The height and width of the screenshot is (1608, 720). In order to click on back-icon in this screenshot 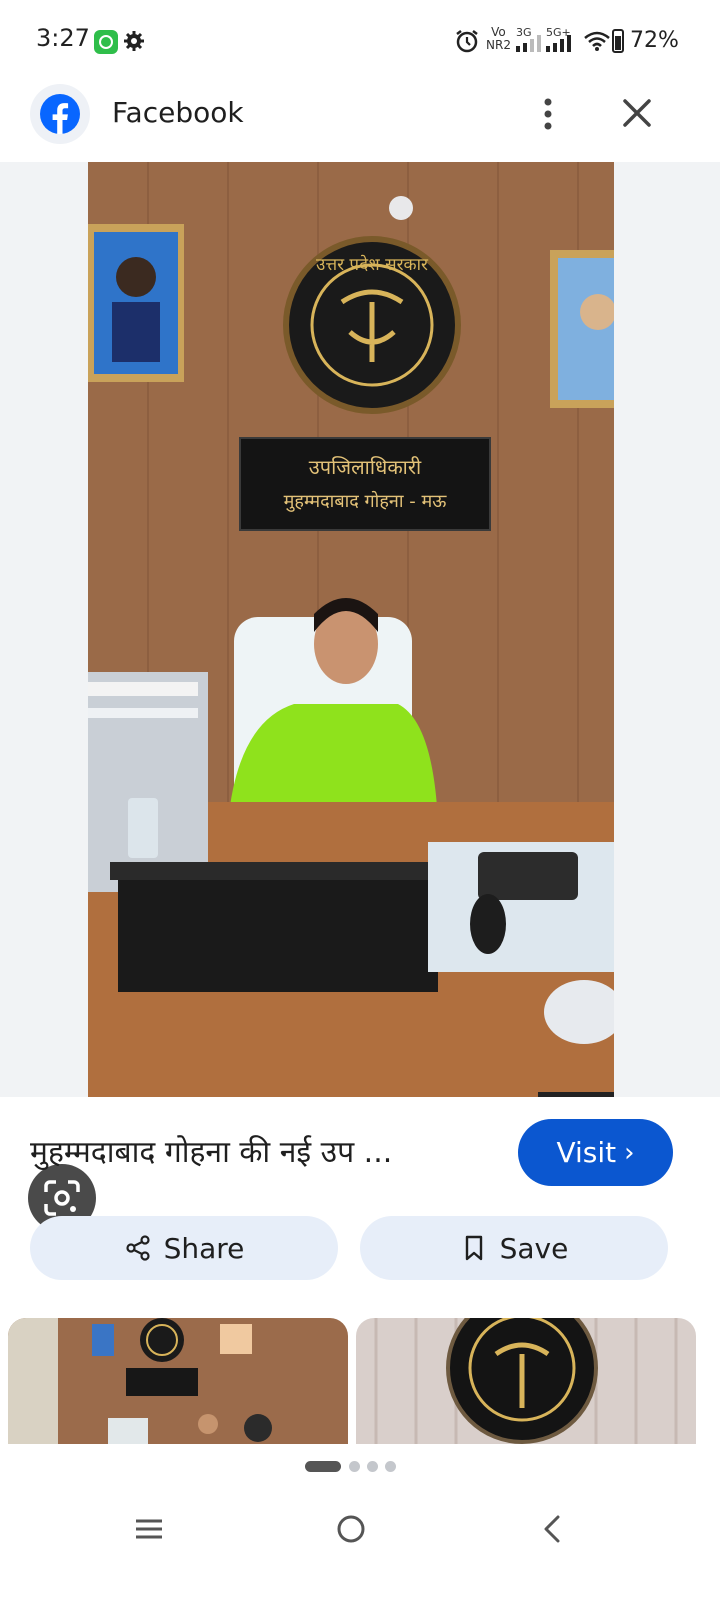, I will do `click(553, 1529)`.